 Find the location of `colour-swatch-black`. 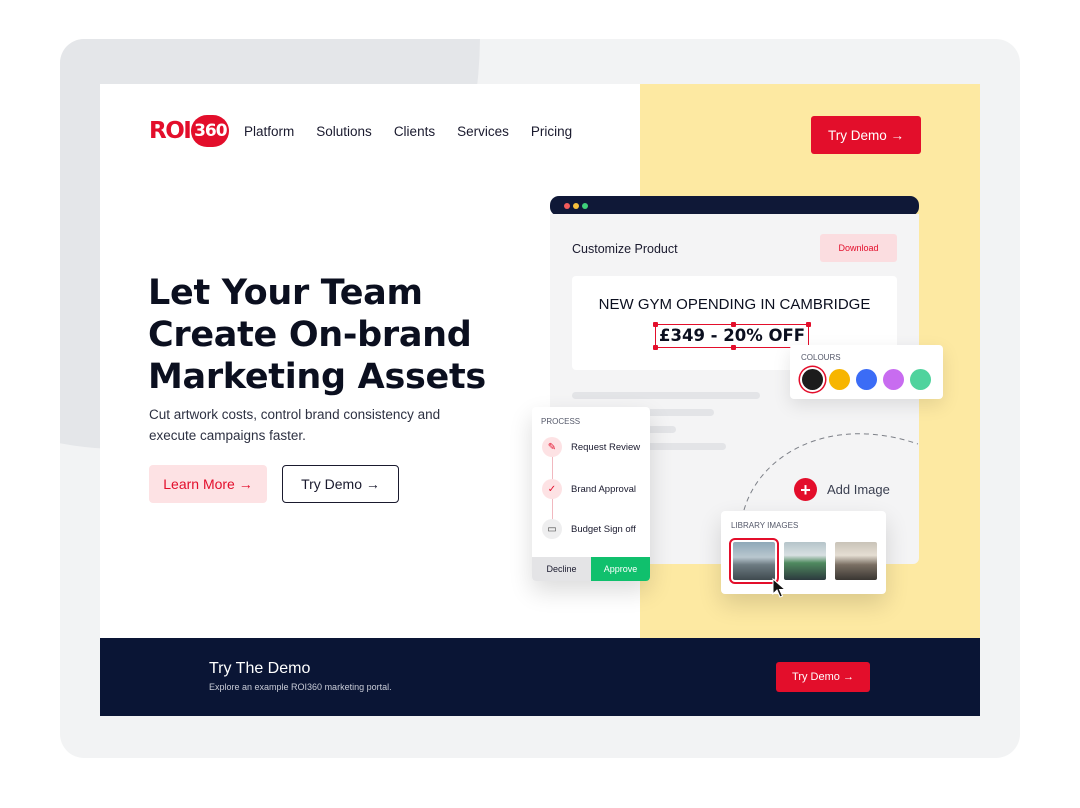

colour-swatch-black is located at coordinates (812, 379).